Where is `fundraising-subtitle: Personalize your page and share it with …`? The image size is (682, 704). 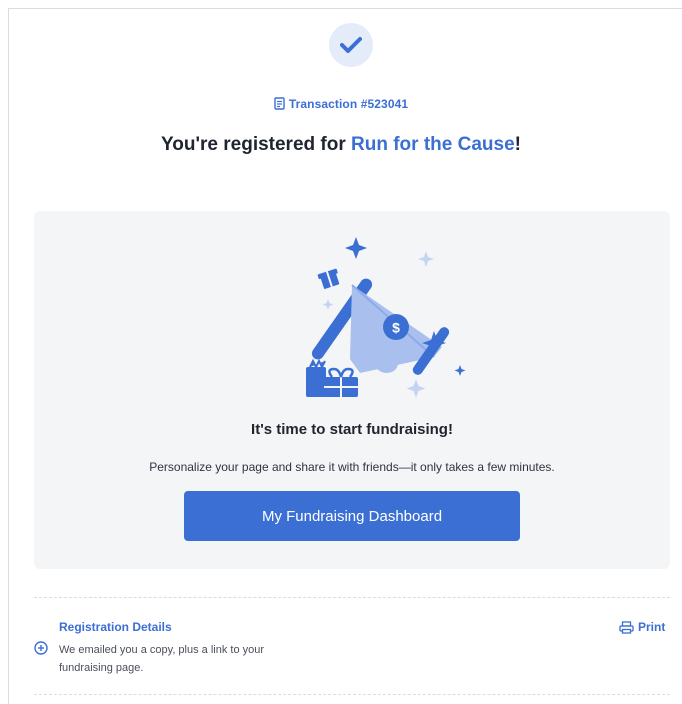
fundraising-subtitle: Personalize your page and share it with … is located at coordinates (352, 467).